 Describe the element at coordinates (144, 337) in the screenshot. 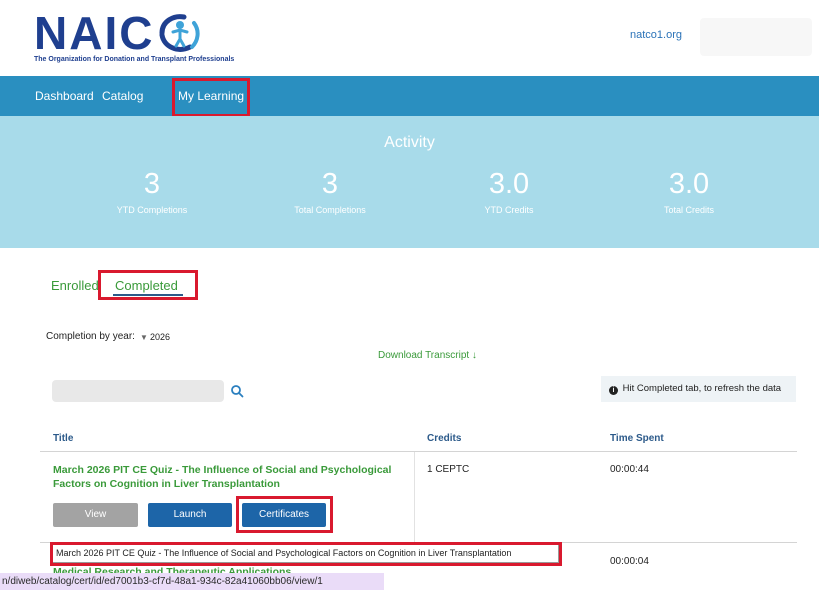

I see `caret-down-icon: ▼` at that location.